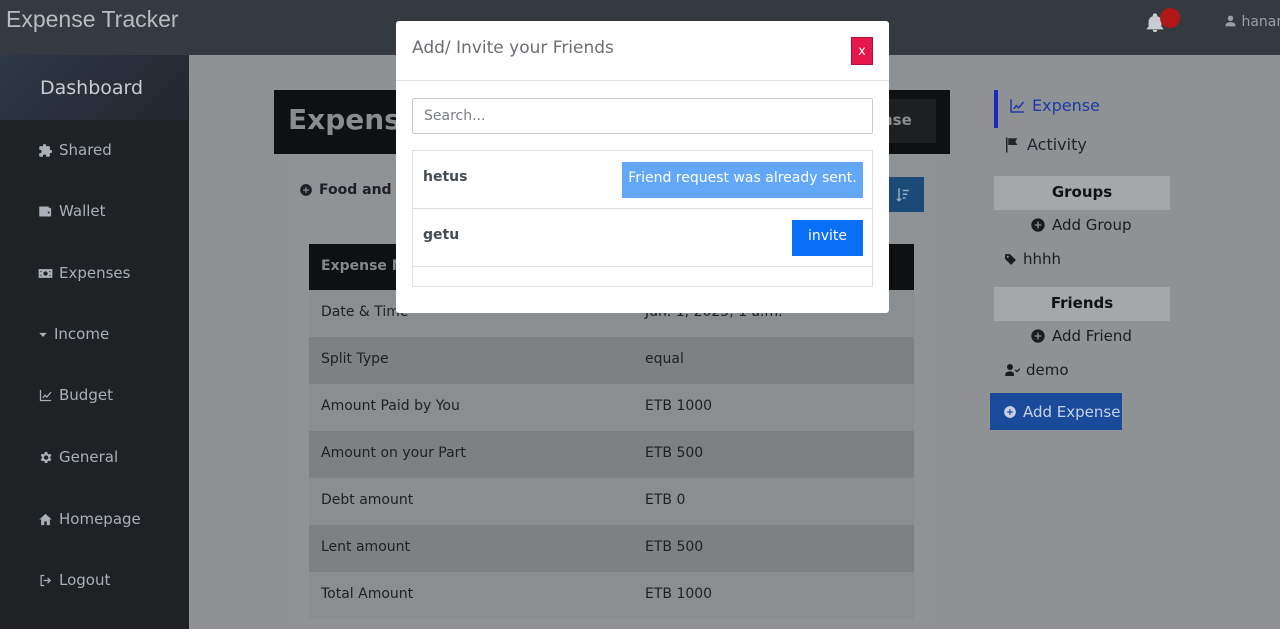  I want to click on row-key: Total Amount, so click(367, 594).